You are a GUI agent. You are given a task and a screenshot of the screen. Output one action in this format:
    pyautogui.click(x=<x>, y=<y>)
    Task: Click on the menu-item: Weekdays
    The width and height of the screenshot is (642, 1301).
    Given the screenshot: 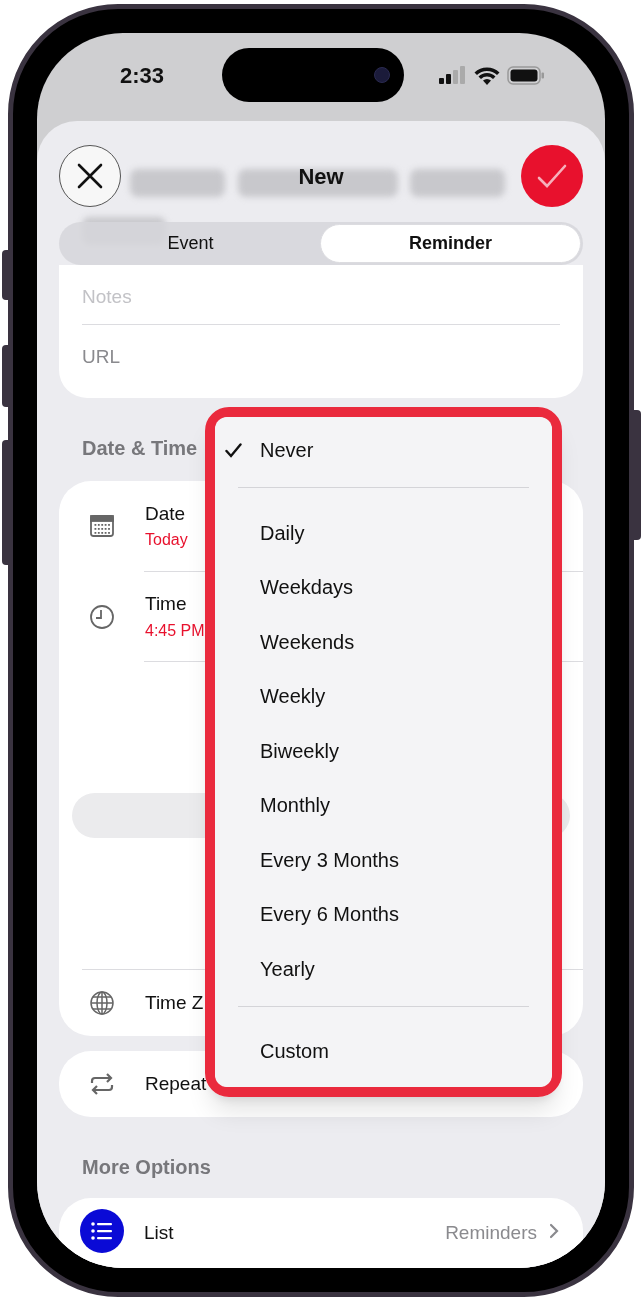 What is the action you would take?
    pyautogui.click(x=383, y=587)
    